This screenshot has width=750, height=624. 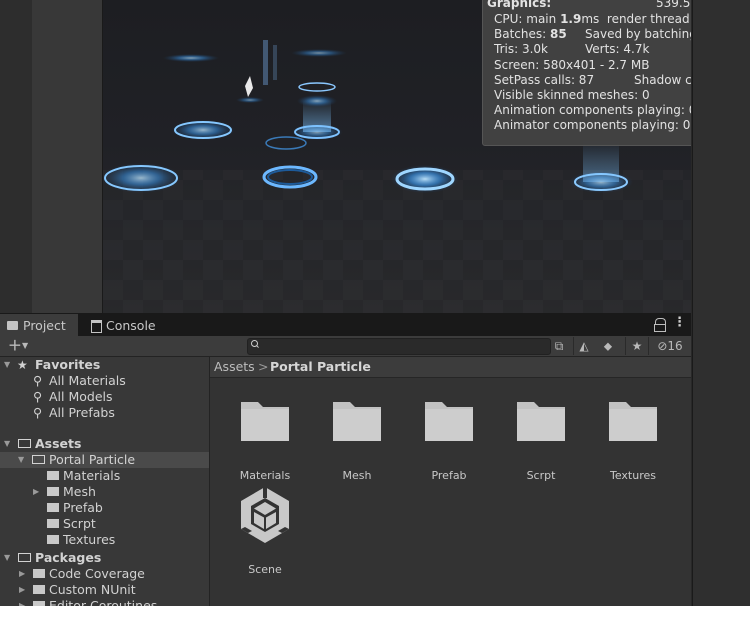 I want to click on breadcrumb: Assets > Portal Particle, so click(x=450, y=367).